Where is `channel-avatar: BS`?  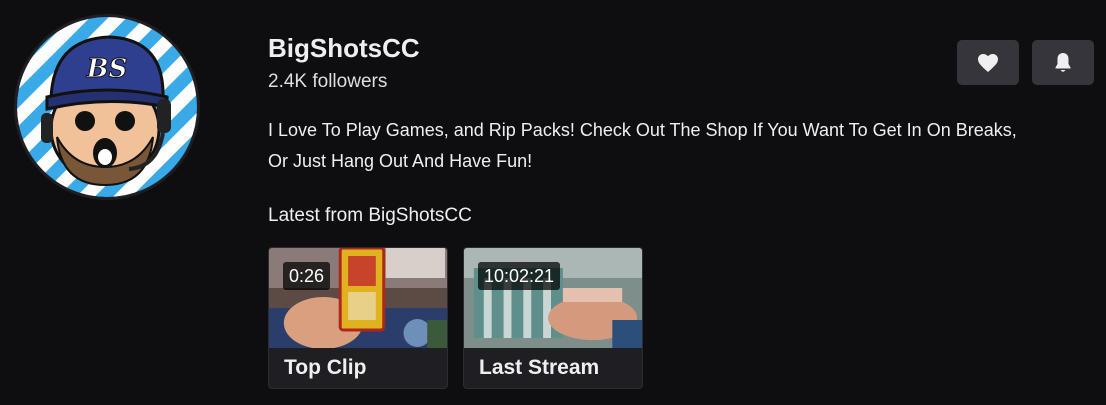
channel-avatar: BS is located at coordinates (107, 107).